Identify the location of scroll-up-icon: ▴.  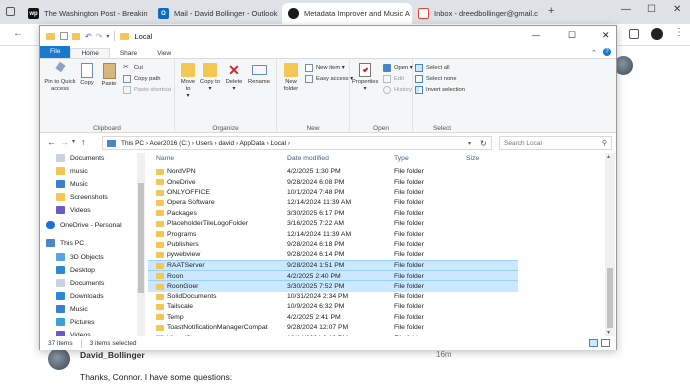
(608, 156).